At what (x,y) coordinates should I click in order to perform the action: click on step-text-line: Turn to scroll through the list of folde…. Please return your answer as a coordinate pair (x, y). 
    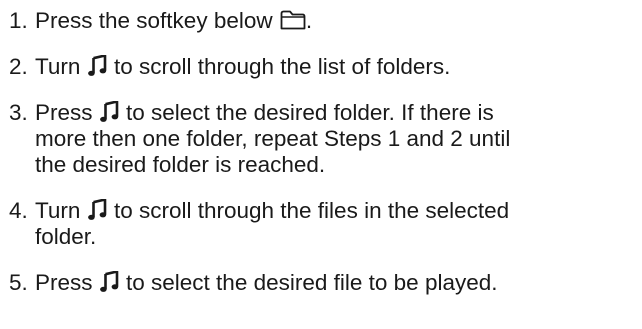
    Looking at the image, I should click on (337, 67).